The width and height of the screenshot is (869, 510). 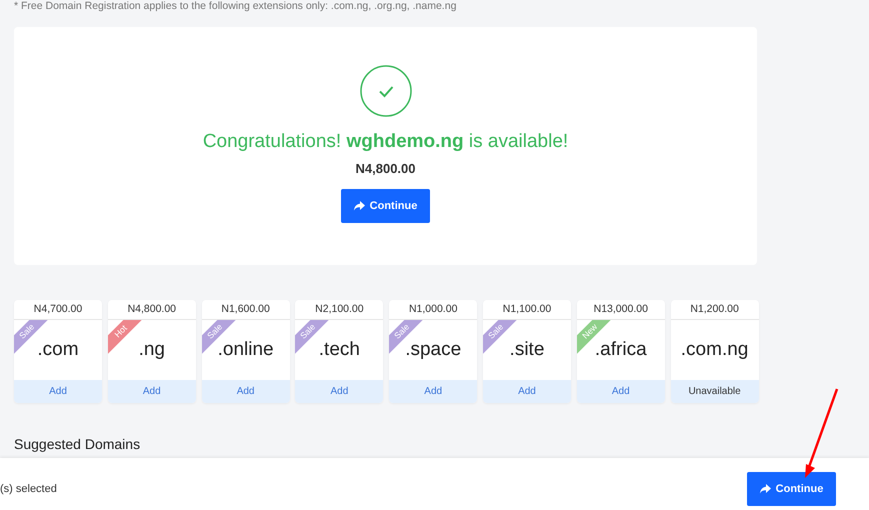 I want to click on availability-message: Congratulations! wghdemo.ng is available!, so click(x=385, y=142).